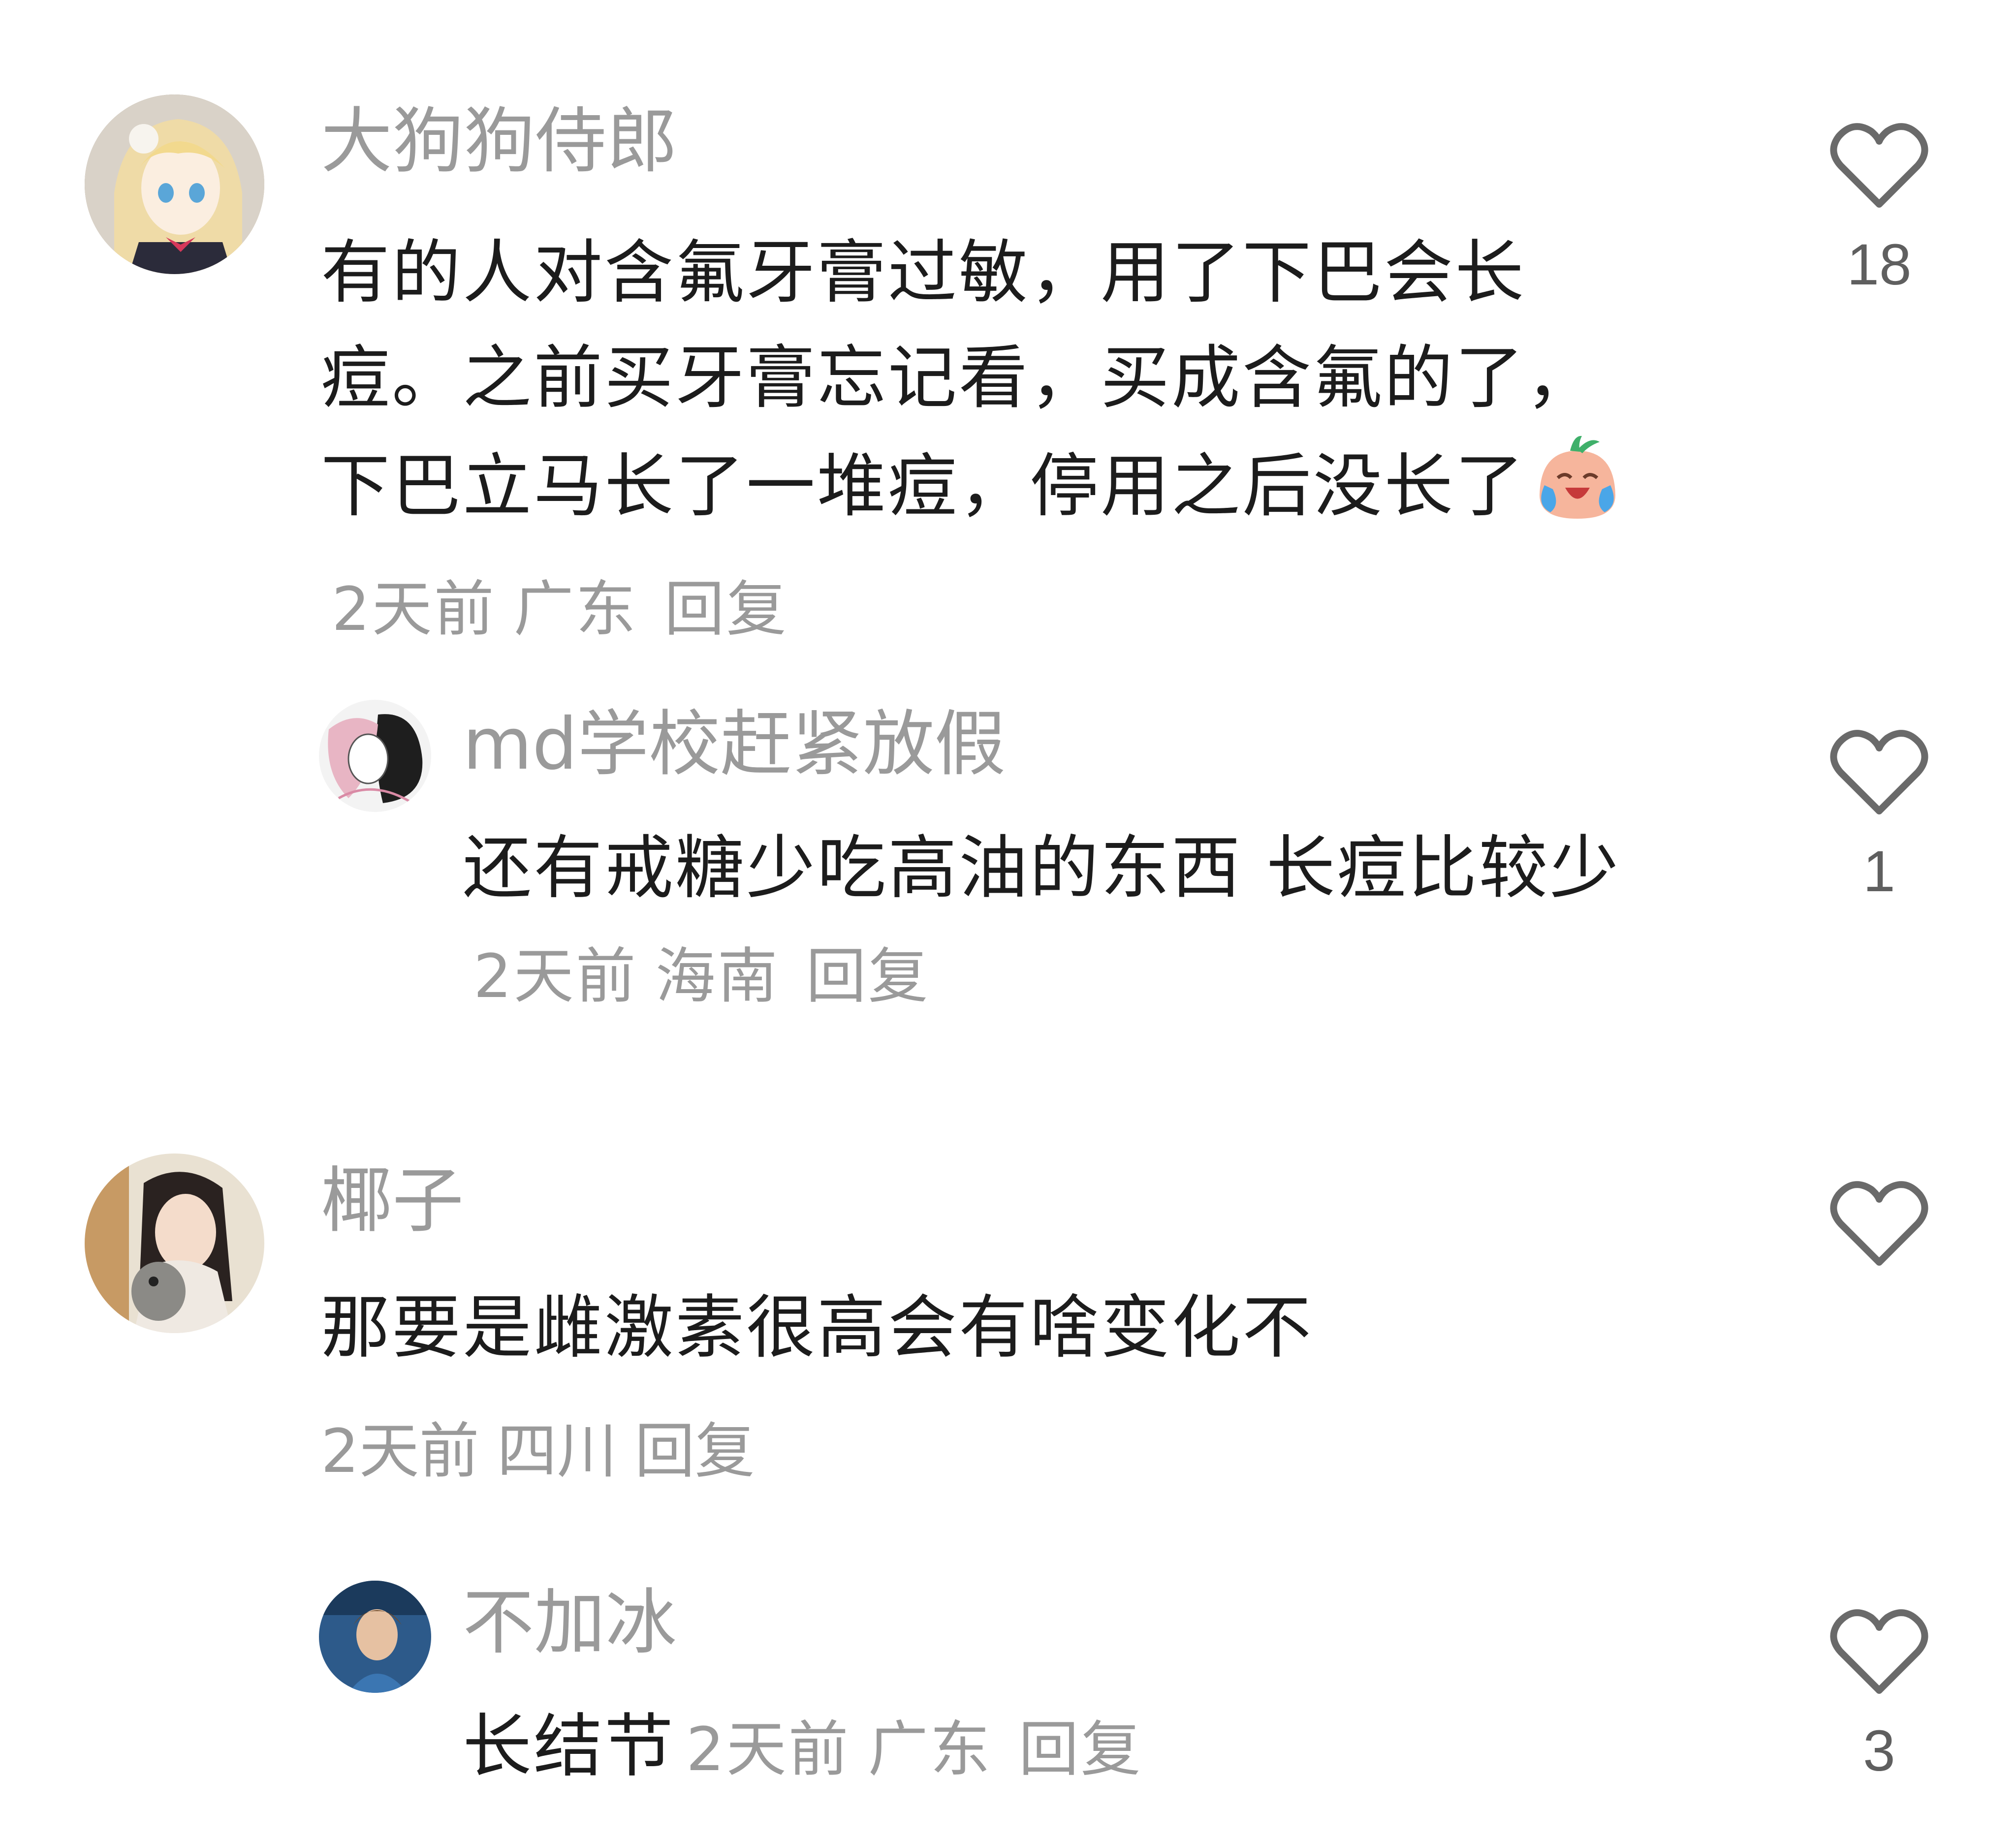  What do you see at coordinates (1879, 1751) in the screenshot?
I see `like-count: 3` at bounding box center [1879, 1751].